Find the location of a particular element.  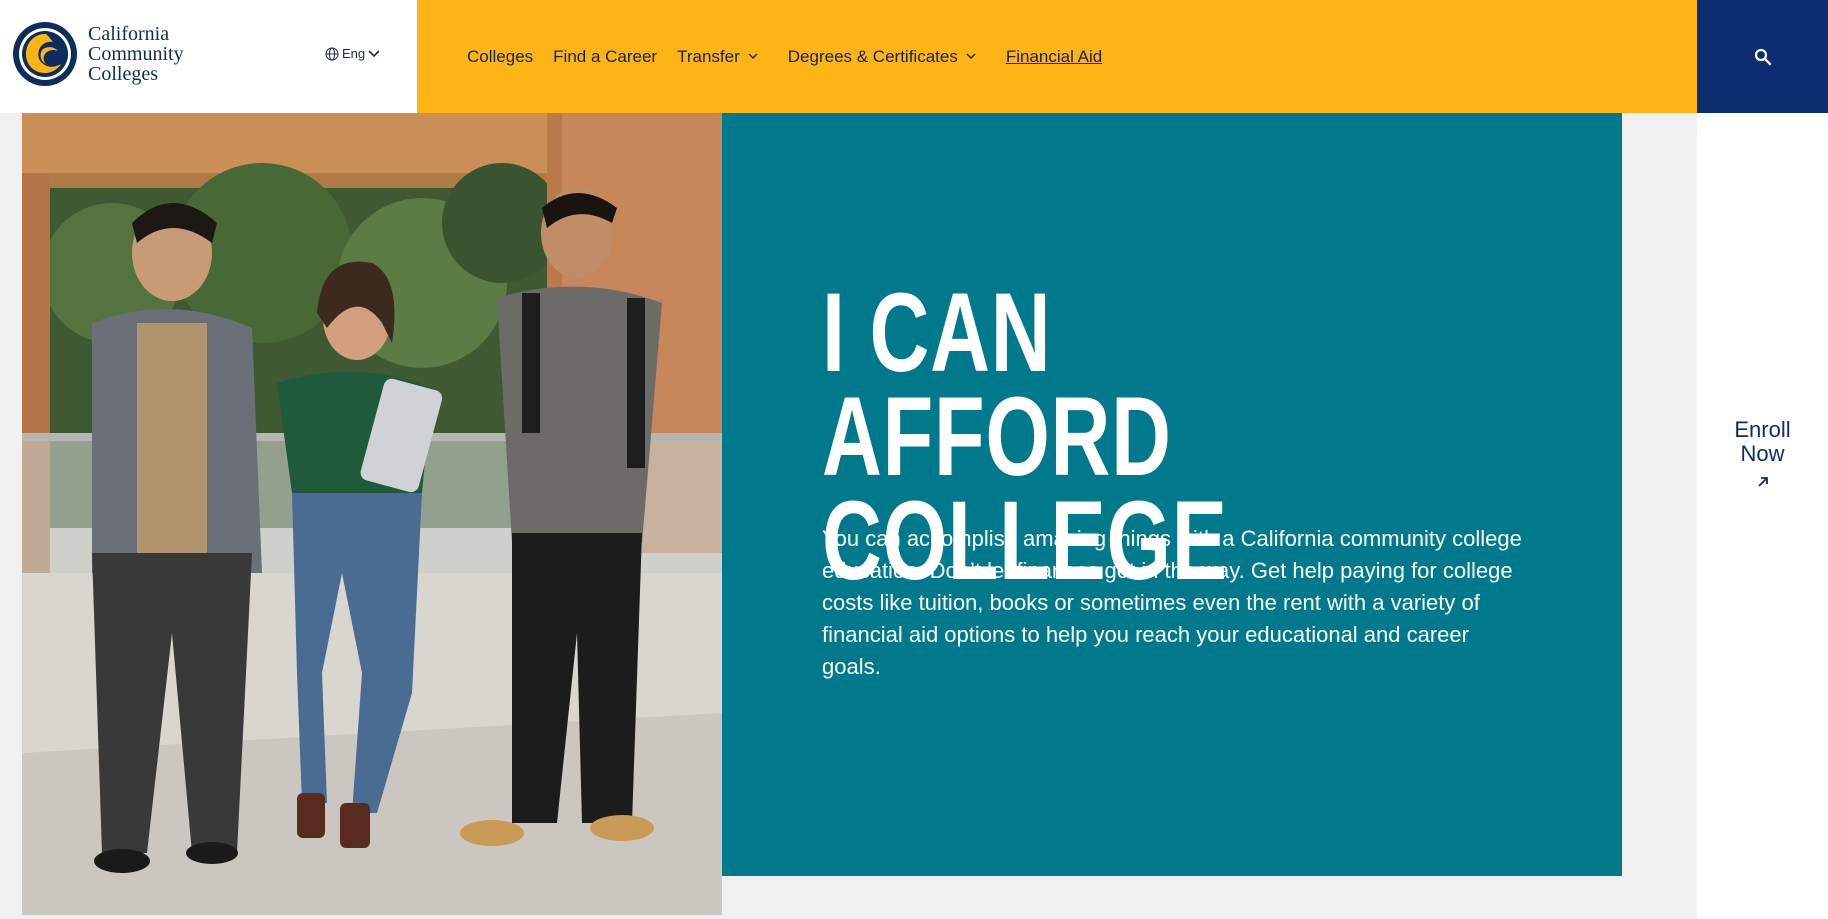

nav-item-label: Find a Career is located at coordinates (605, 56).